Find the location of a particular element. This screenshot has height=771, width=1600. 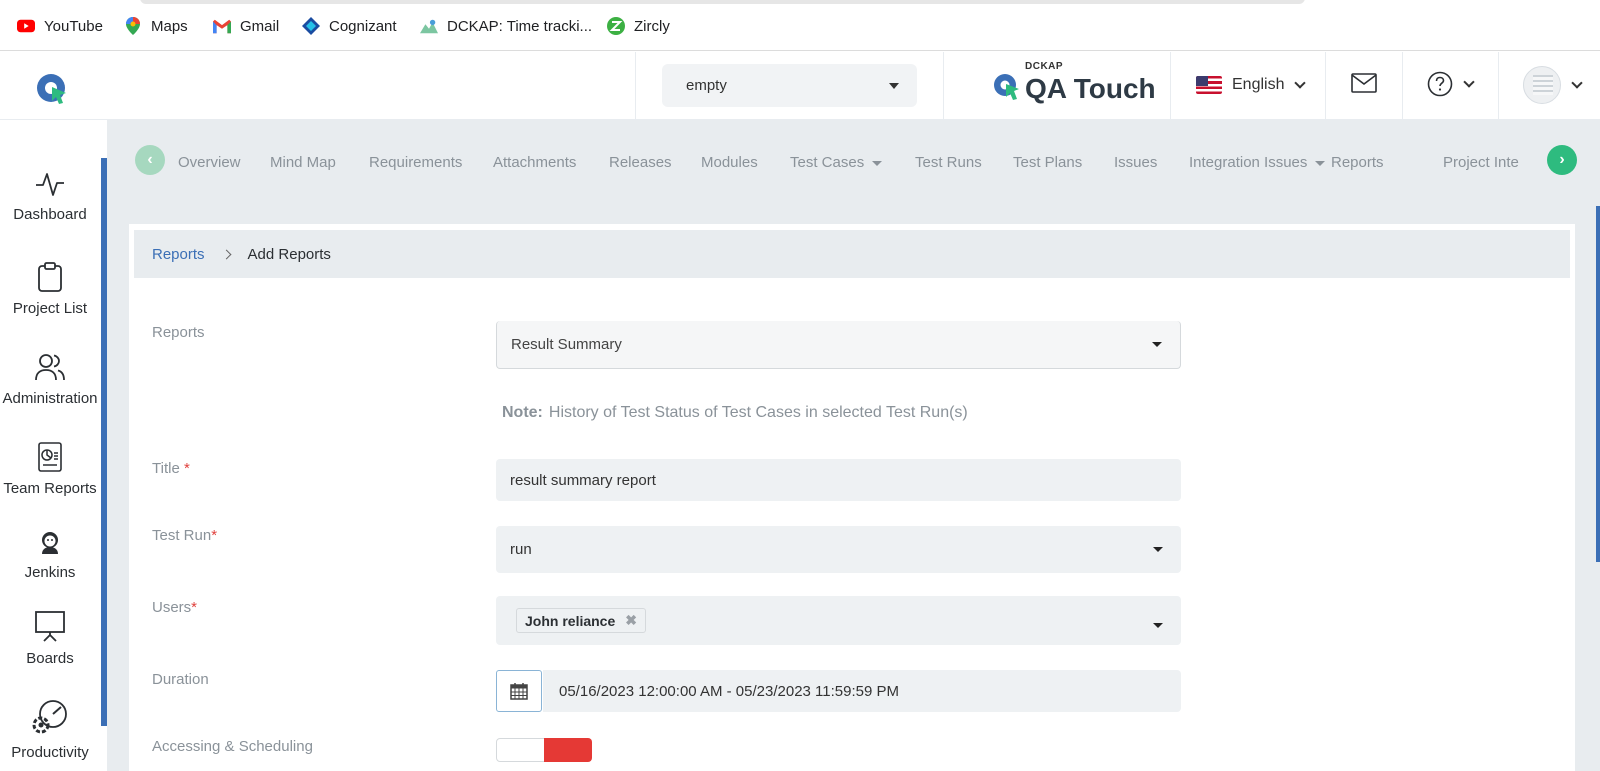

tab-overview: Overview is located at coordinates (209, 162).